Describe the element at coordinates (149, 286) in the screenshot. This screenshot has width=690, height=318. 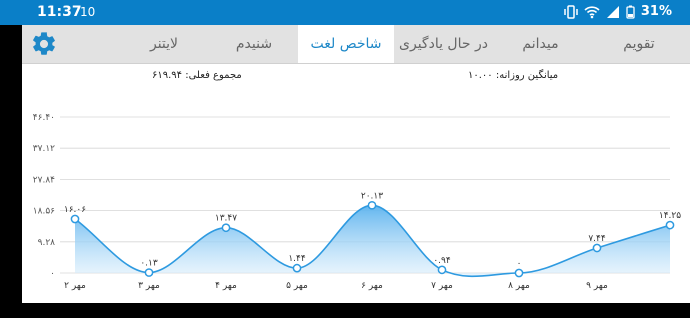
I see `x-tick-label: ۳ مهر` at that location.